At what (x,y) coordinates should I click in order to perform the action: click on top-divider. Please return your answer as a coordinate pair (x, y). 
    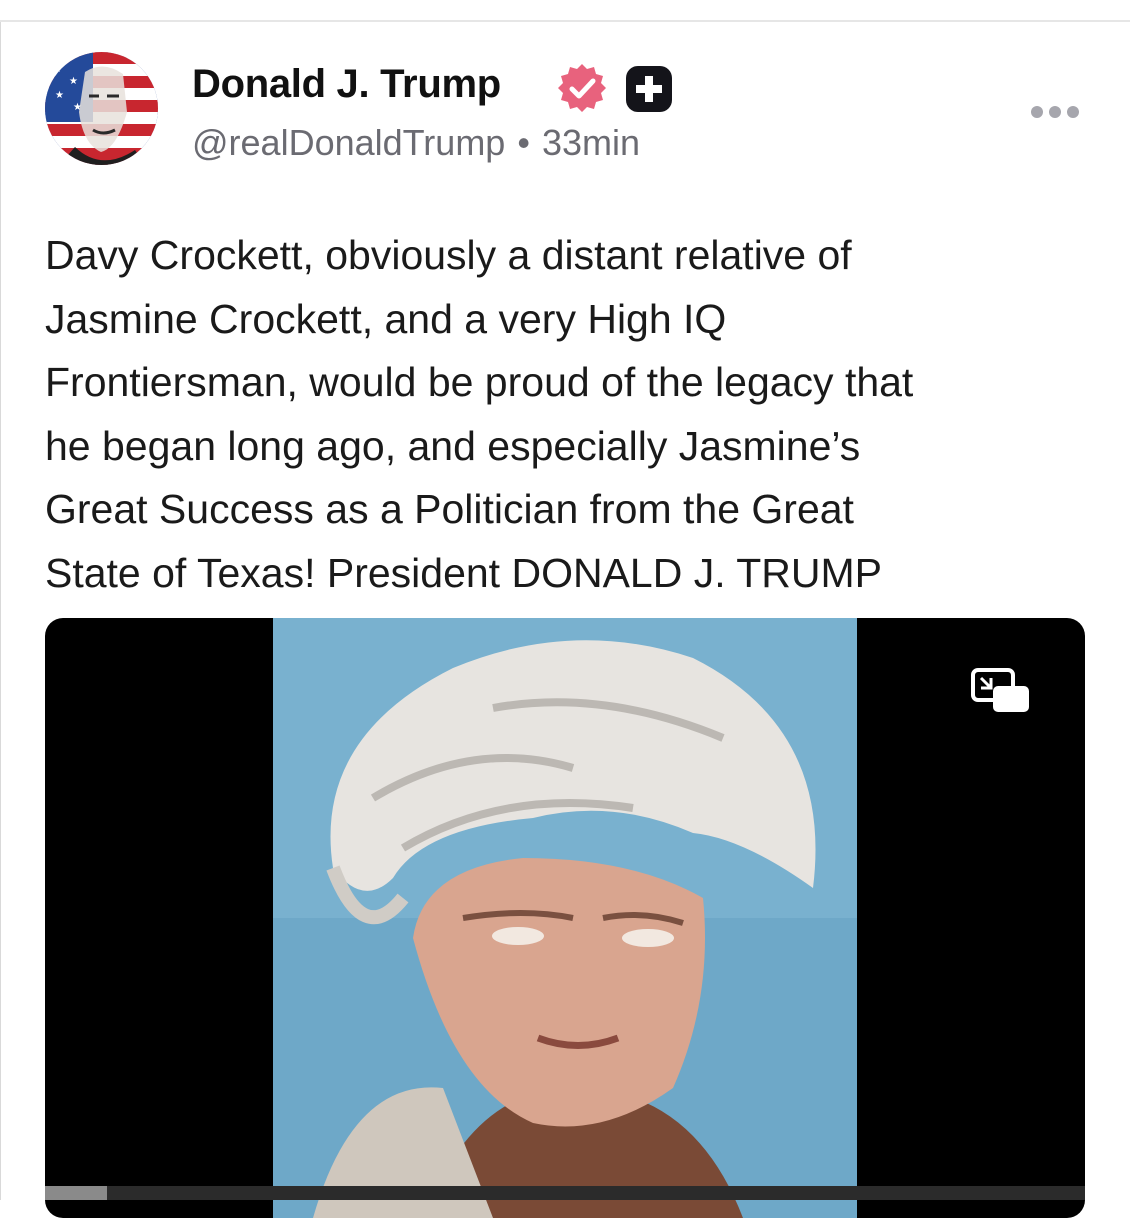
    Looking at the image, I should click on (565, 21).